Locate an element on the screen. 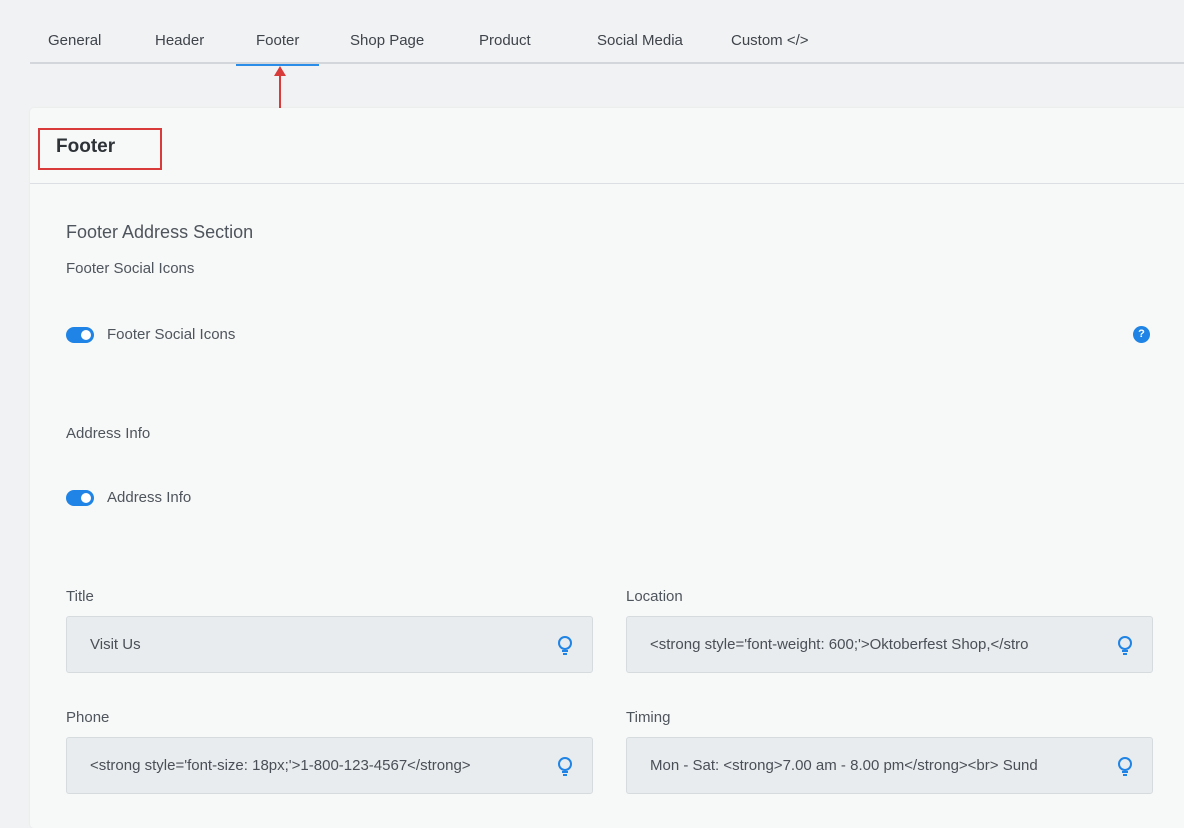 The image size is (1184, 828). tab-shop-page: Shop Page is located at coordinates (387, 41).